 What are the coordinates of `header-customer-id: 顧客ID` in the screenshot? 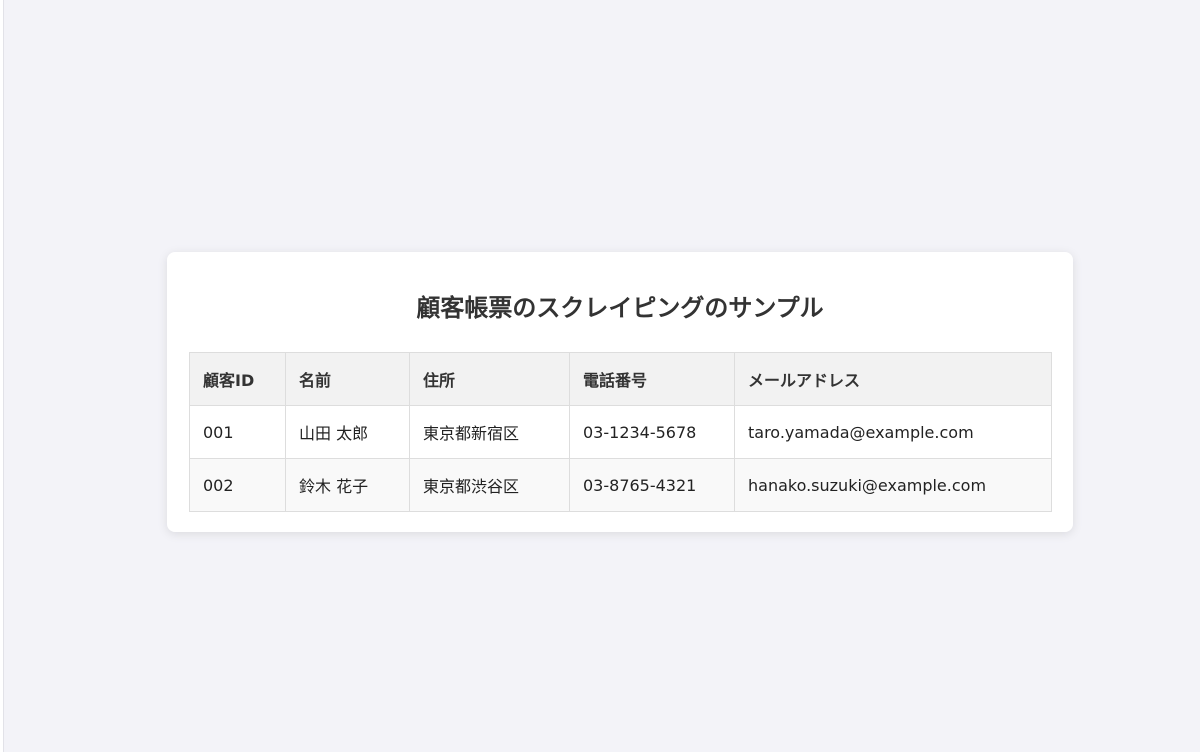 It's located at (237, 379).